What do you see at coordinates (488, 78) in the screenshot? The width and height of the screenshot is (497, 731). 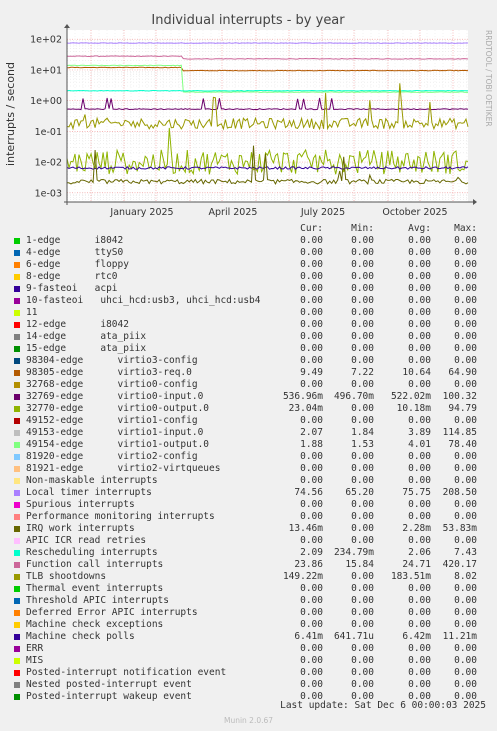 I see `rrdtool-credit: RRDTOOL / TOBI OETIKER` at bounding box center [488, 78].